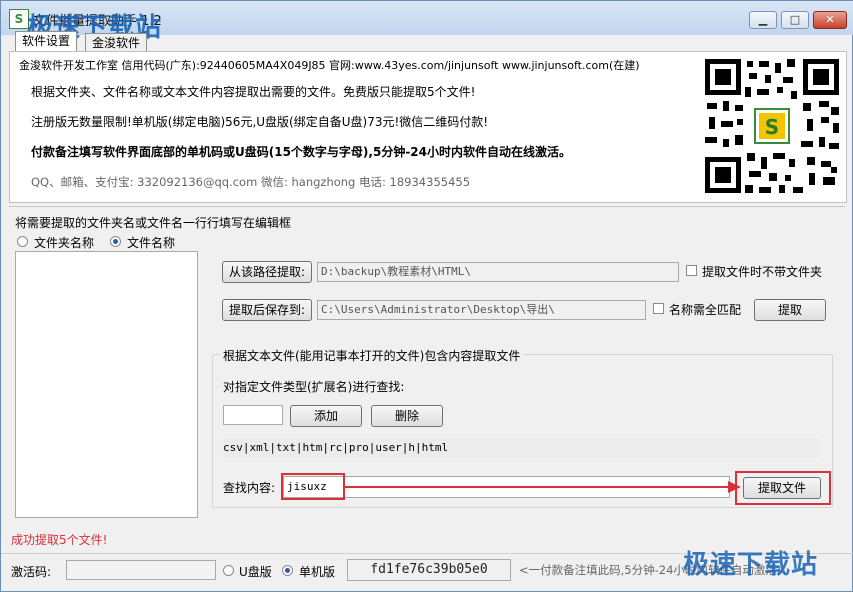 Image resolution: width=853 pixels, height=592 pixels. What do you see at coordinates (429, 570) in the screenshot?
I see `machine-code-field: fd1fe76c39b05e0` at bounding box center [429, 570].